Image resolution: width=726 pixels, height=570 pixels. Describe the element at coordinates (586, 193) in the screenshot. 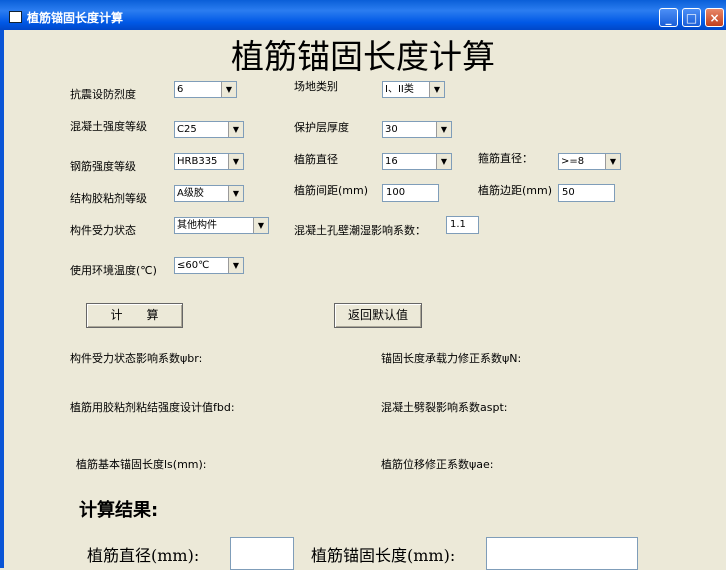

I see `edge-input: 50` at that location.